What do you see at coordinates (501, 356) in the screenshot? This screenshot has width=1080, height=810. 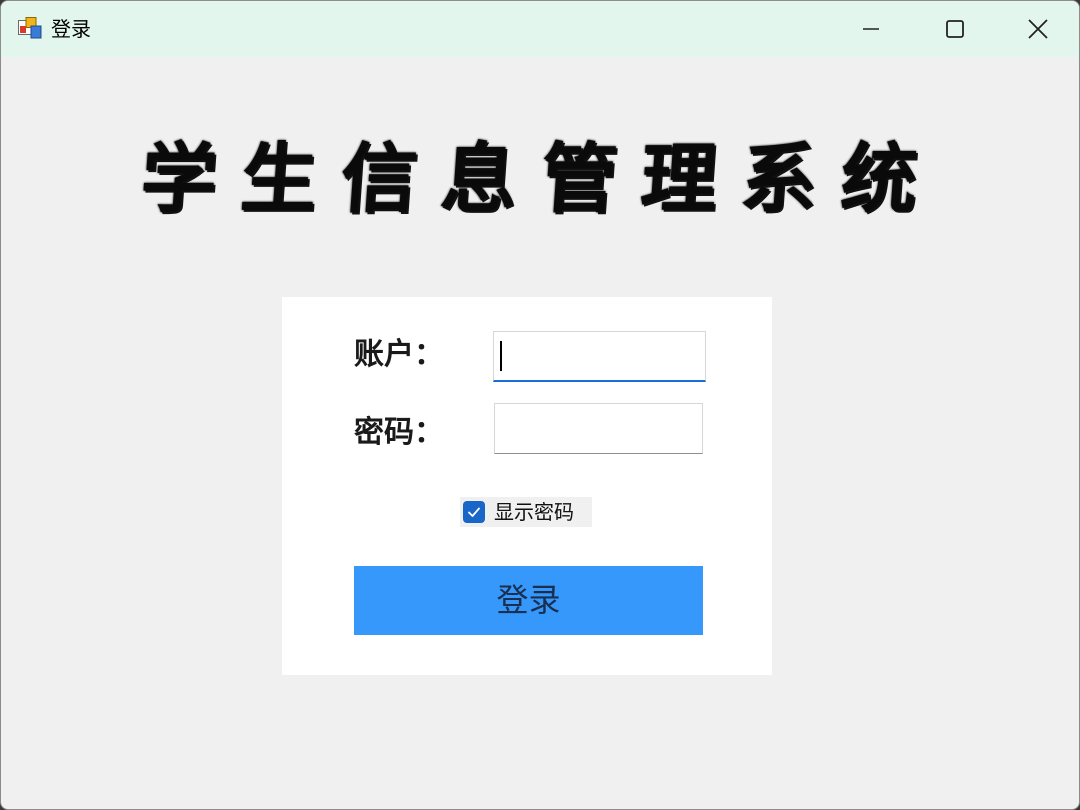 I see `text-caret` at bounding box center [501, 356].